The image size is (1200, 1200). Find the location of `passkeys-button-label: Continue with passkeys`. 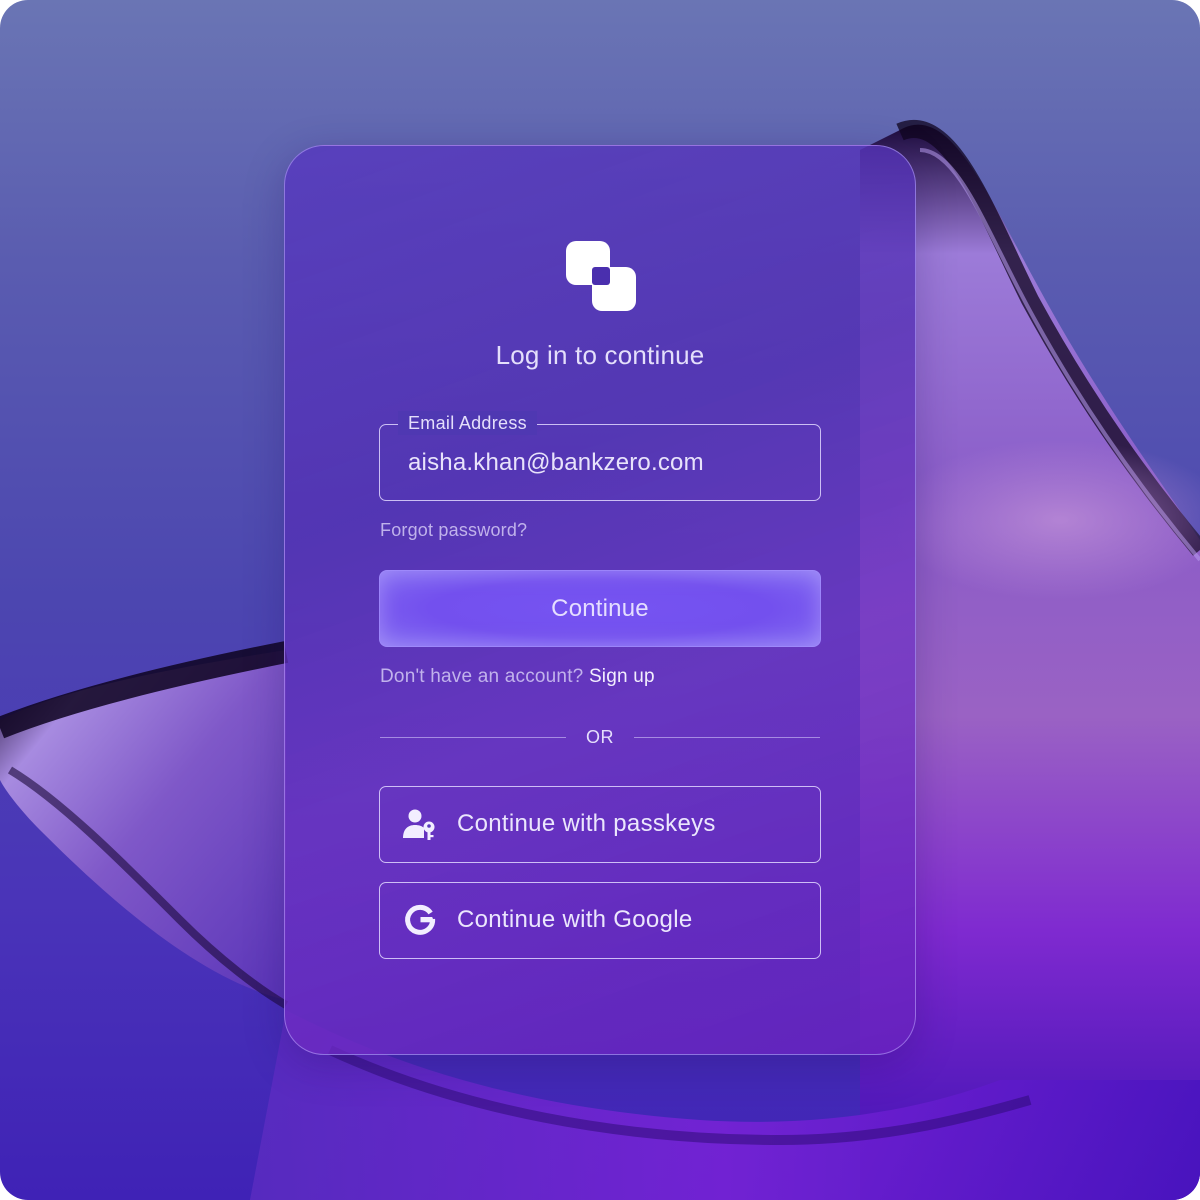

passkeys-button-label: Continue with passkeys is located at coordinates (586, 823).